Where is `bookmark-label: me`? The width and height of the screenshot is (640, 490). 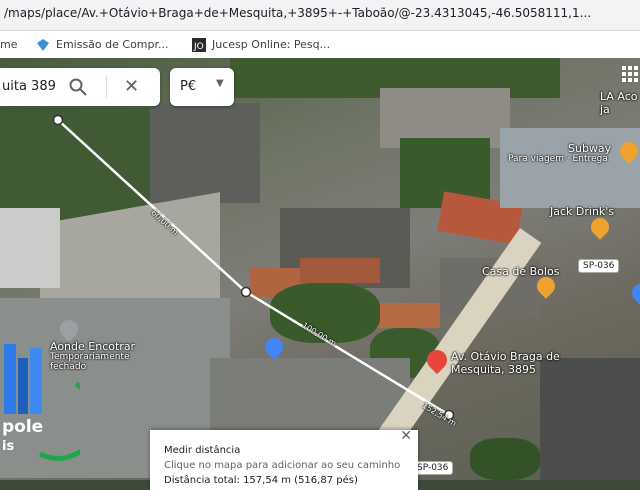
bookmark-label: me is located at coordinates (9, 44).